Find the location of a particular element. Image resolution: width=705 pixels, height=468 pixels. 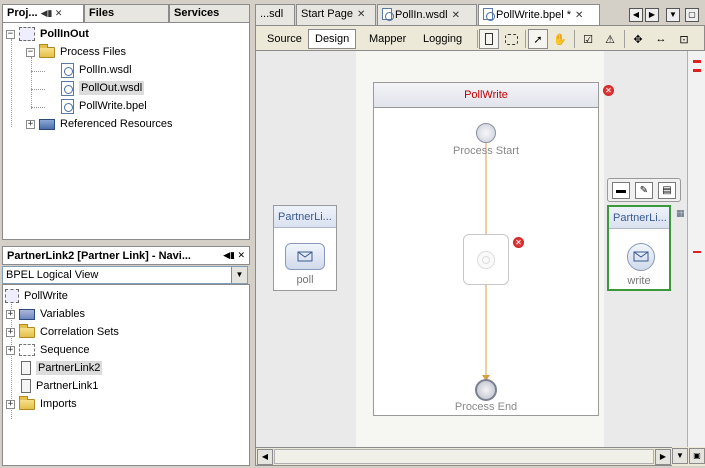

process-files-label: Process Files is located at coordinates (93, 52).